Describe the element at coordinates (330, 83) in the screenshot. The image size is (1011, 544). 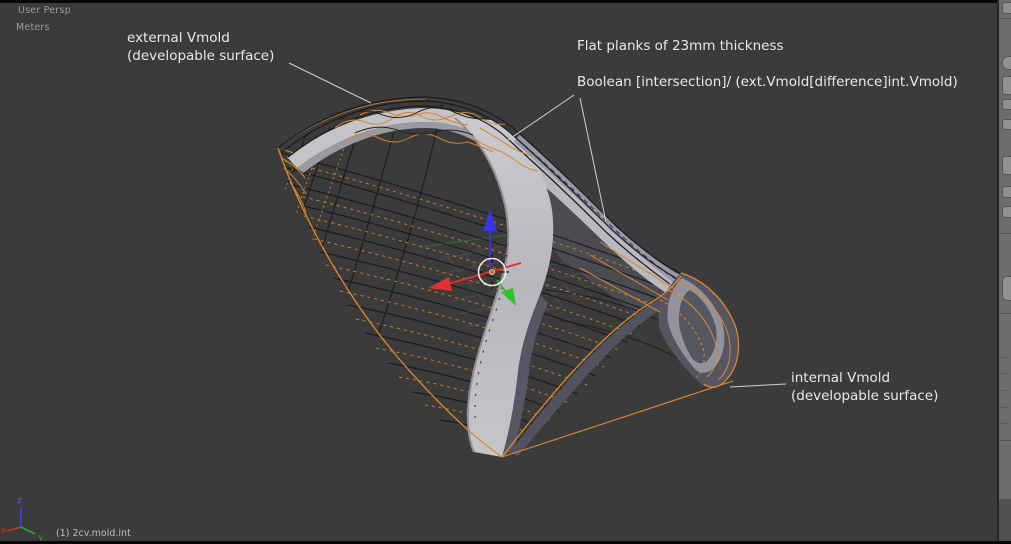
I see `leader-external` at that location.